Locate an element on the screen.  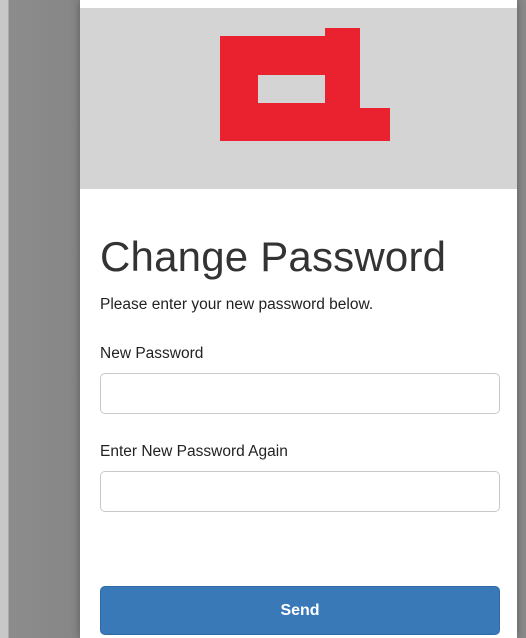
new-password-label: New Password is located at coordinates (152, 353).